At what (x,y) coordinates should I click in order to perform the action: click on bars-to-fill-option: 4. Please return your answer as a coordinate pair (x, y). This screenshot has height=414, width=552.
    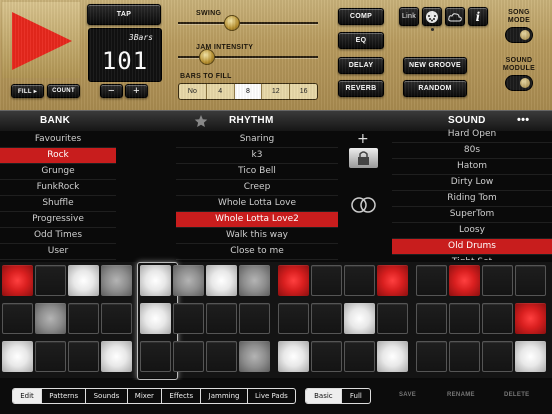
    Looking at the image, I should click on (221, 91).